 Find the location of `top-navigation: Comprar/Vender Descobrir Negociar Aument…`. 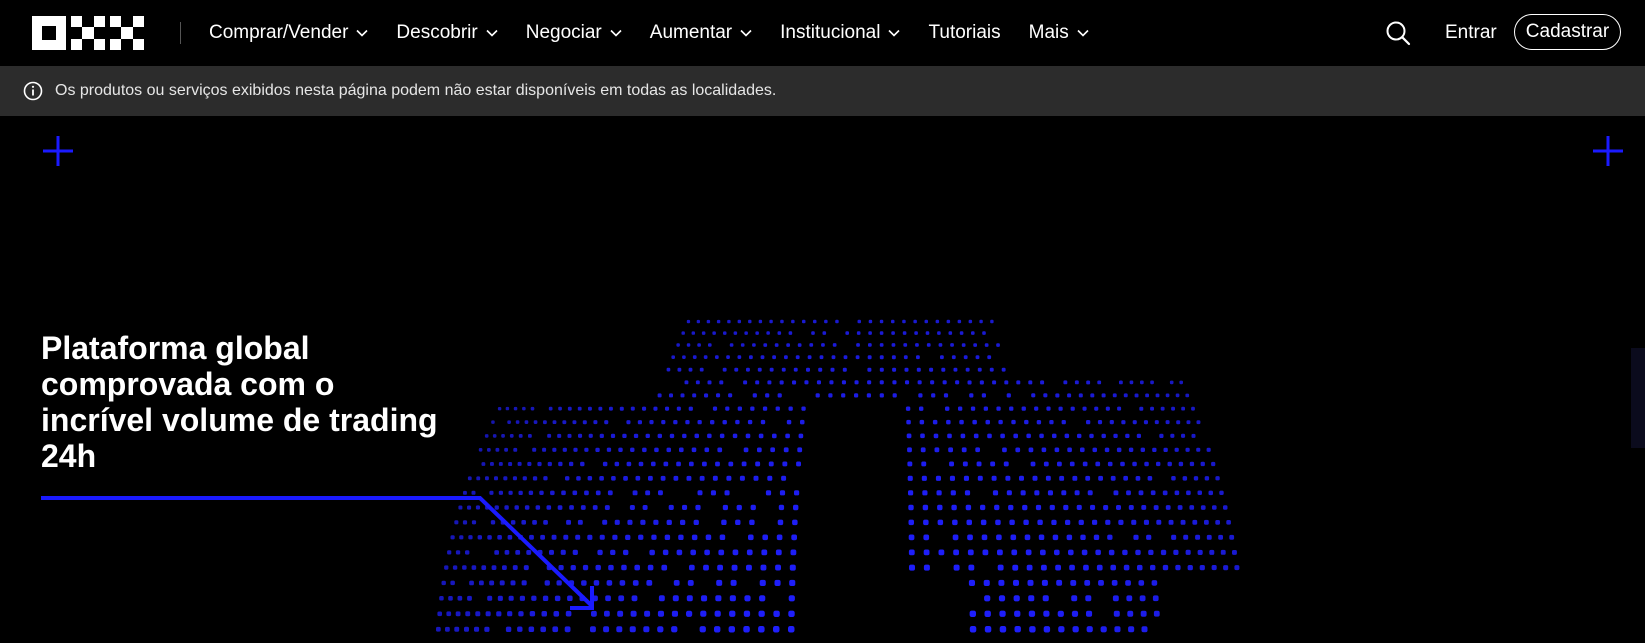

top-navigation: Comprar/Vender Descobrir Negociar Aument… is located at coordinates (822, 33).